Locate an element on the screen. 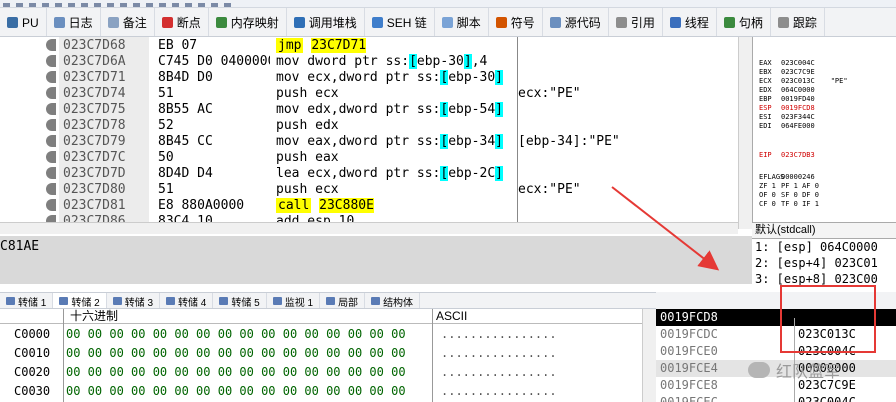  tab-dump-8: 结构体 is located at coordinates (393, 300).